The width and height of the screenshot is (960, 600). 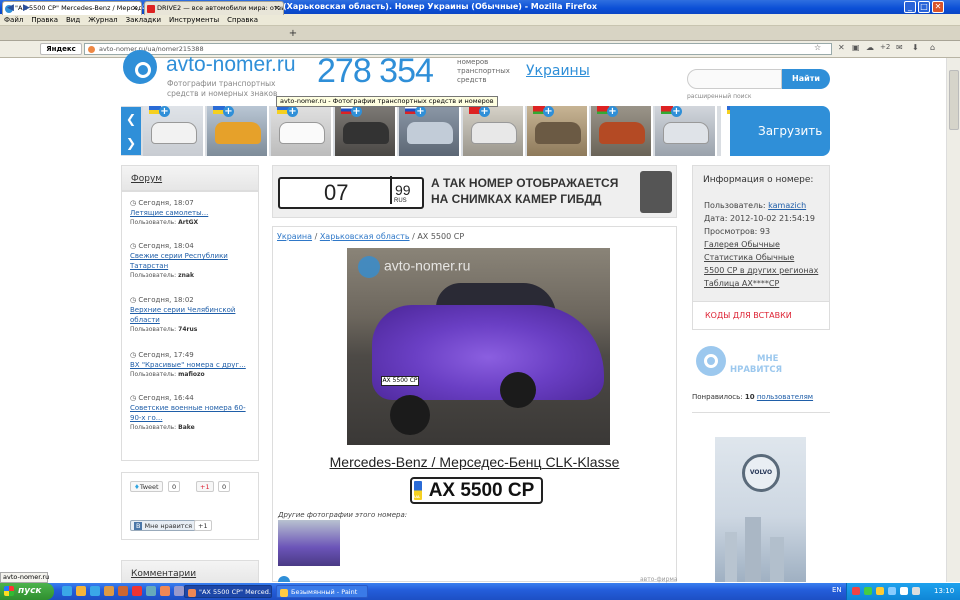 What do you see at coordinates (476, 490) in the screenshot?
I see `license-plate: UA AX 5500 CP` at bounding box center [476, 490].